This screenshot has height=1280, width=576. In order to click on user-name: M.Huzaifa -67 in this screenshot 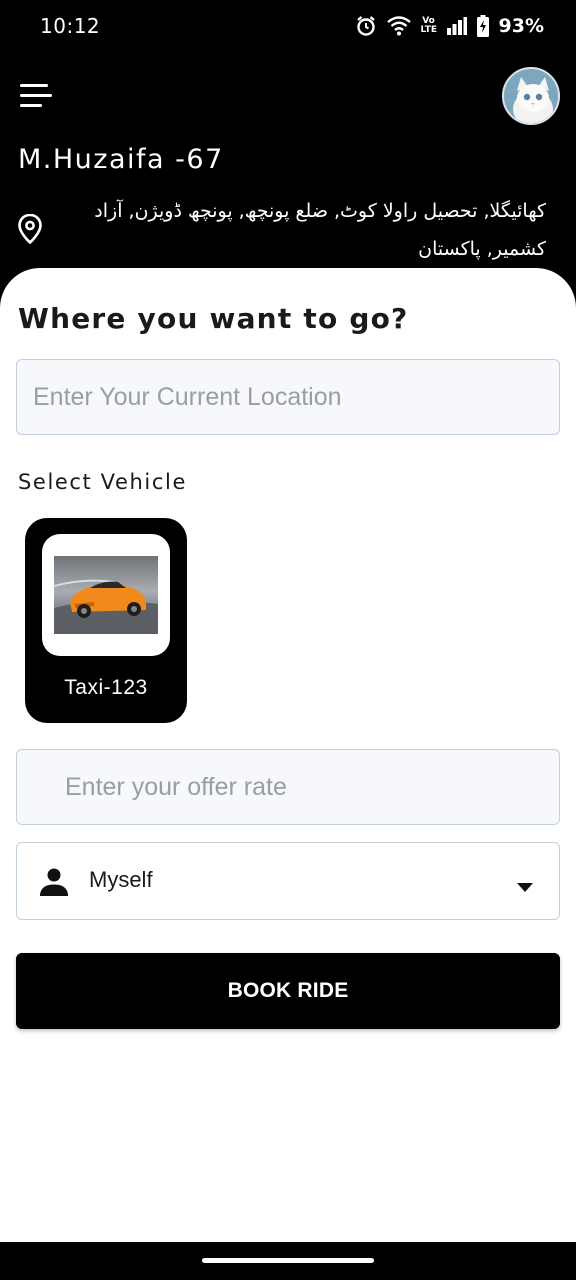, I will do `click(121, 159)`.